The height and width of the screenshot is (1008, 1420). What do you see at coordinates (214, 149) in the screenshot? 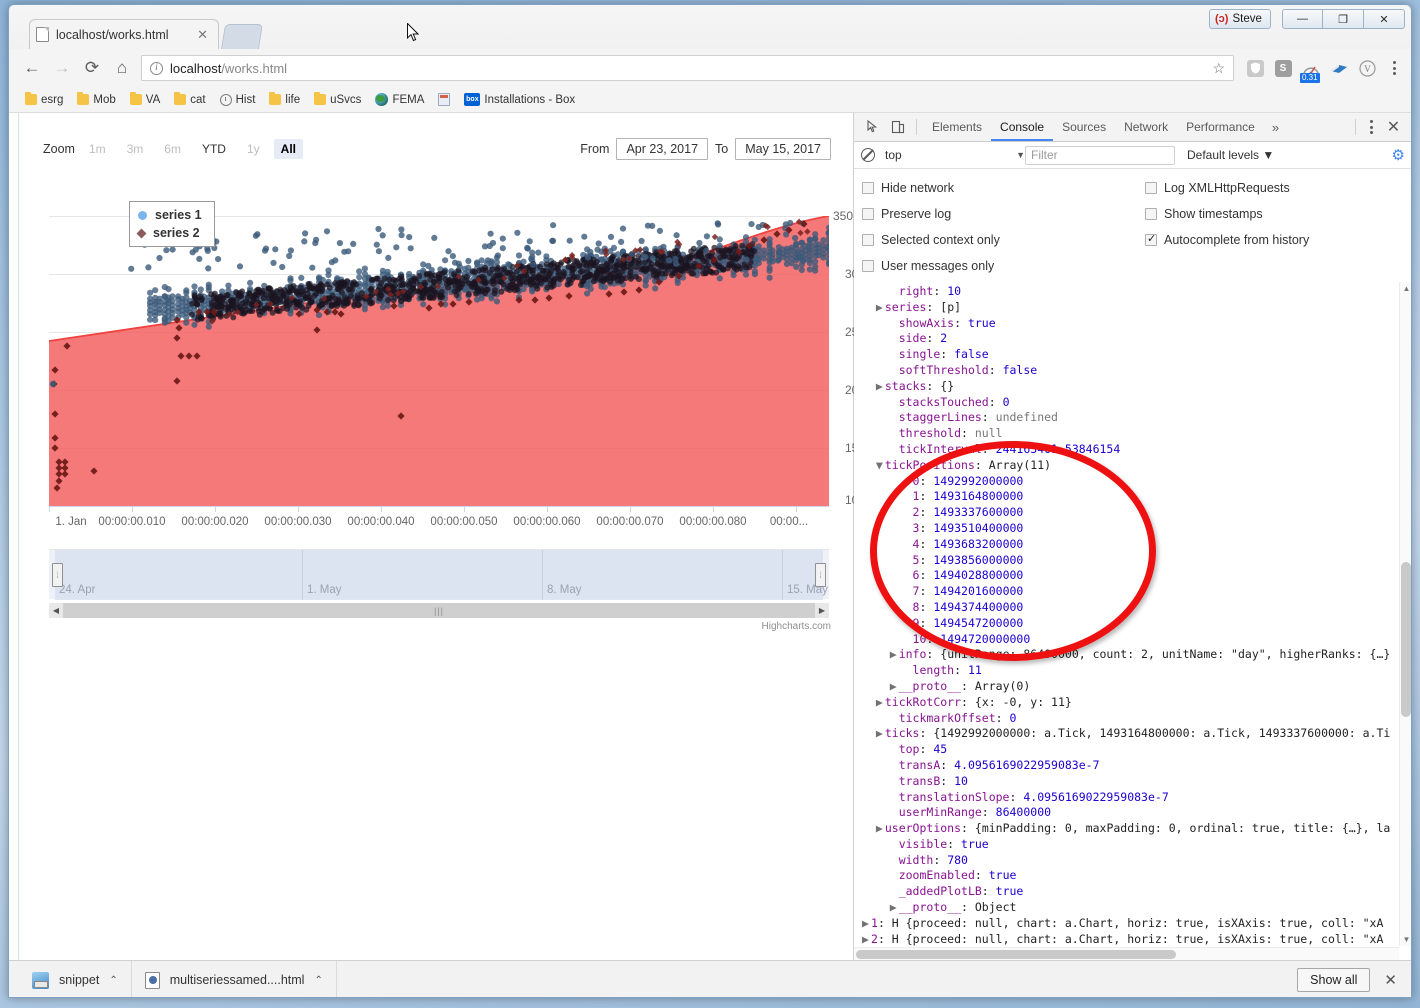
I see `range-button-ytd: YTD` at bounding box center [214, 149].